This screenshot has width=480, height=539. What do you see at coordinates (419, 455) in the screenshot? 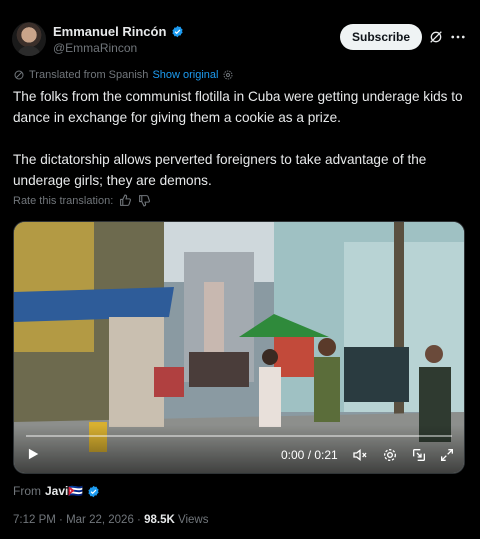
I see `pip-icon` at bounding box center [419, 455].